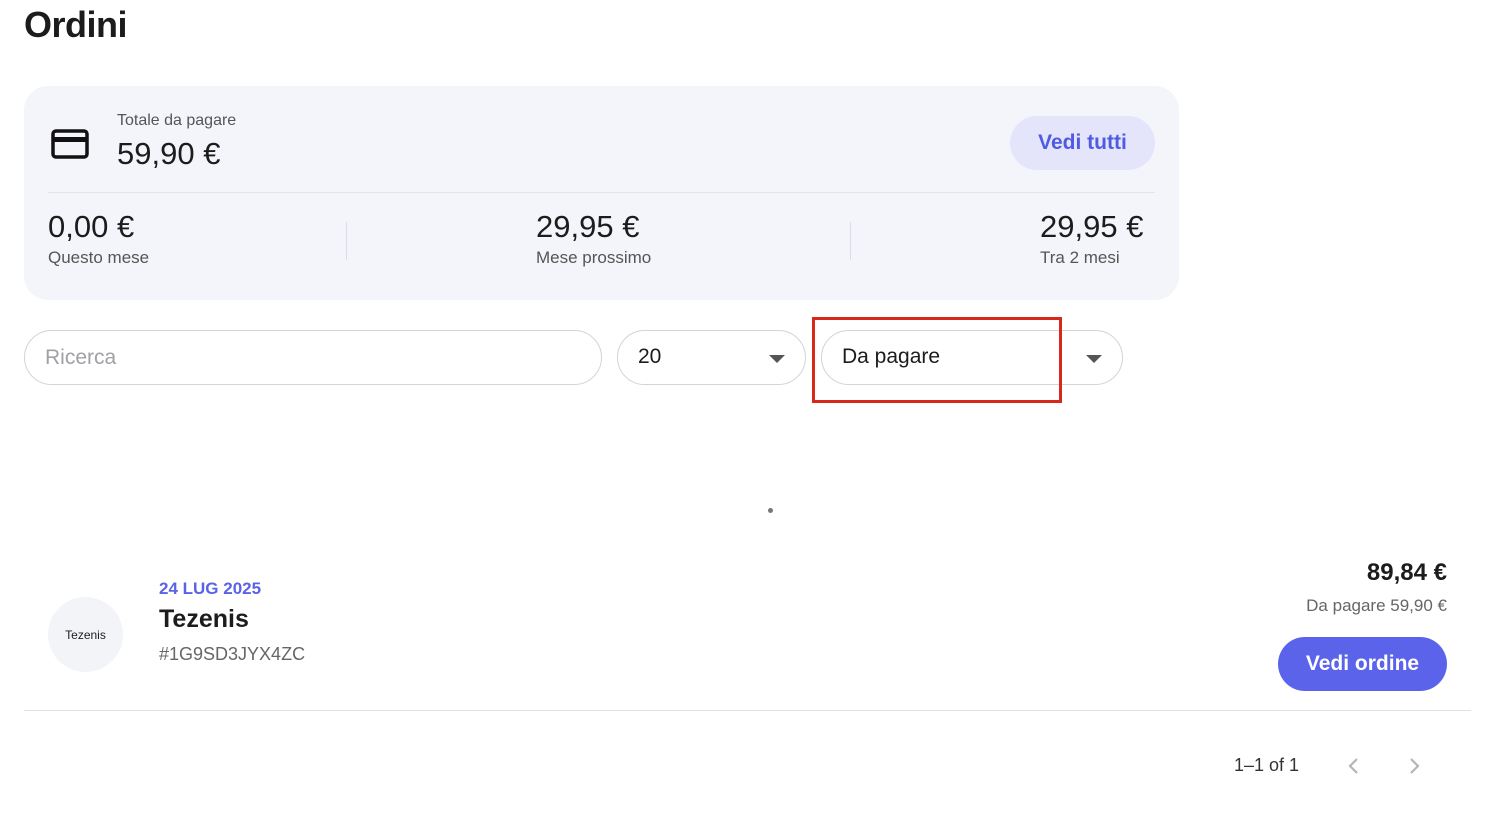  What do you see at coordinates (232, 654) in the screenshot?
I see `order-id: #1G9SD3JYX4ZC` at bounding box center [232, 654].